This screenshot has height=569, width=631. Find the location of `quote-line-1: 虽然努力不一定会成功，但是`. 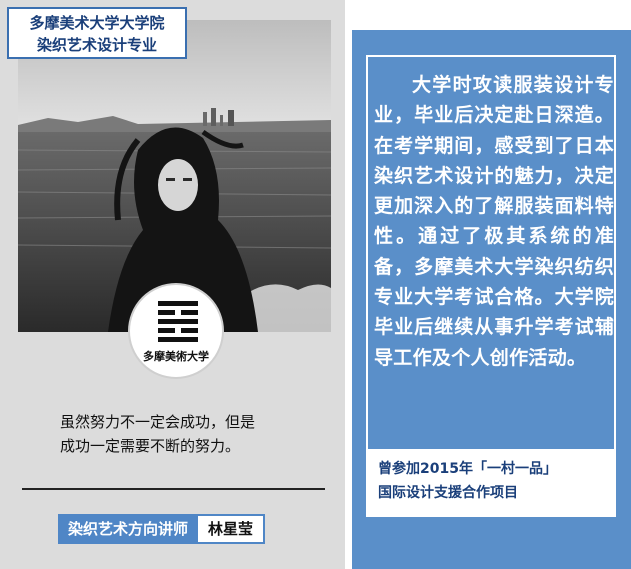

quote-line-1: 虽然努力不一定会成功，但是 is located at coordinates (158, 422).